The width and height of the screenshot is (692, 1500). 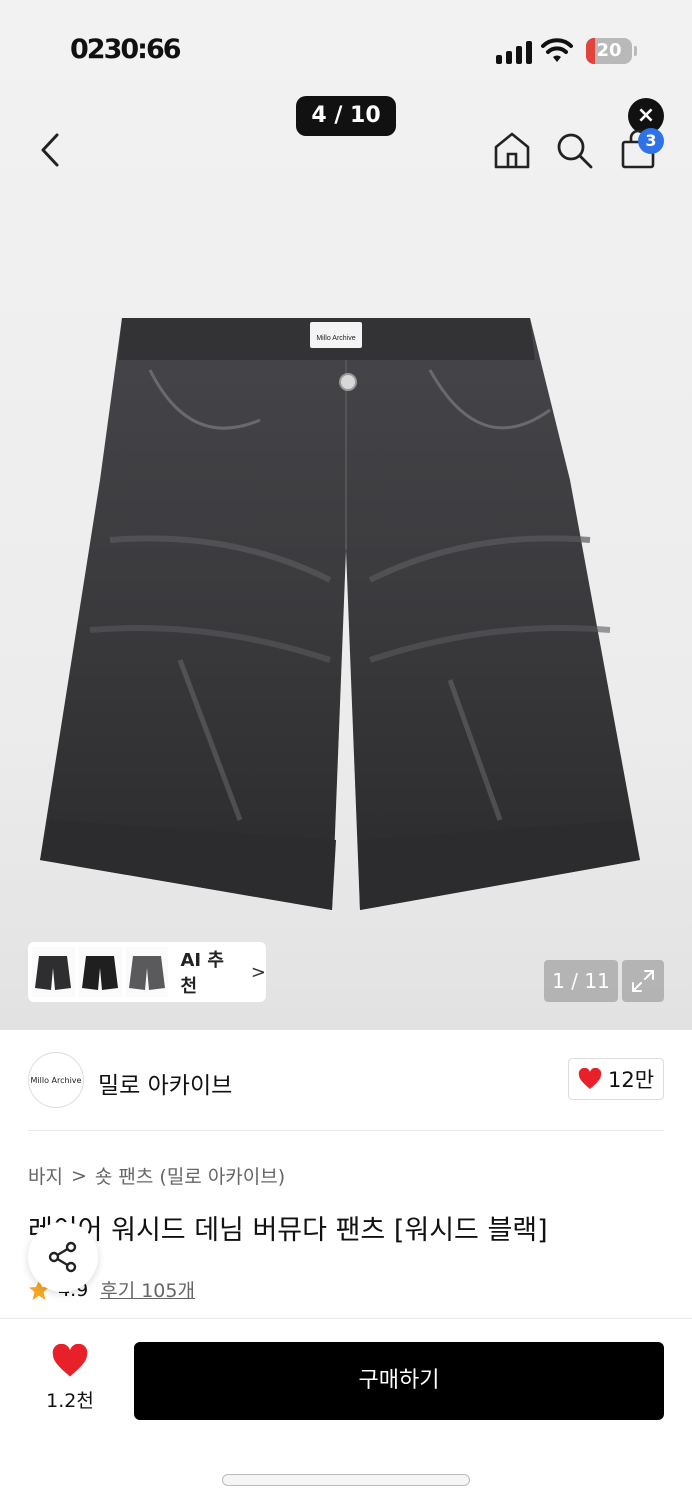 What do you see at coordinates (399, 1381) in the screenshot?
I see `buy-button: 구매하기` at bounding box center [399, 1381].